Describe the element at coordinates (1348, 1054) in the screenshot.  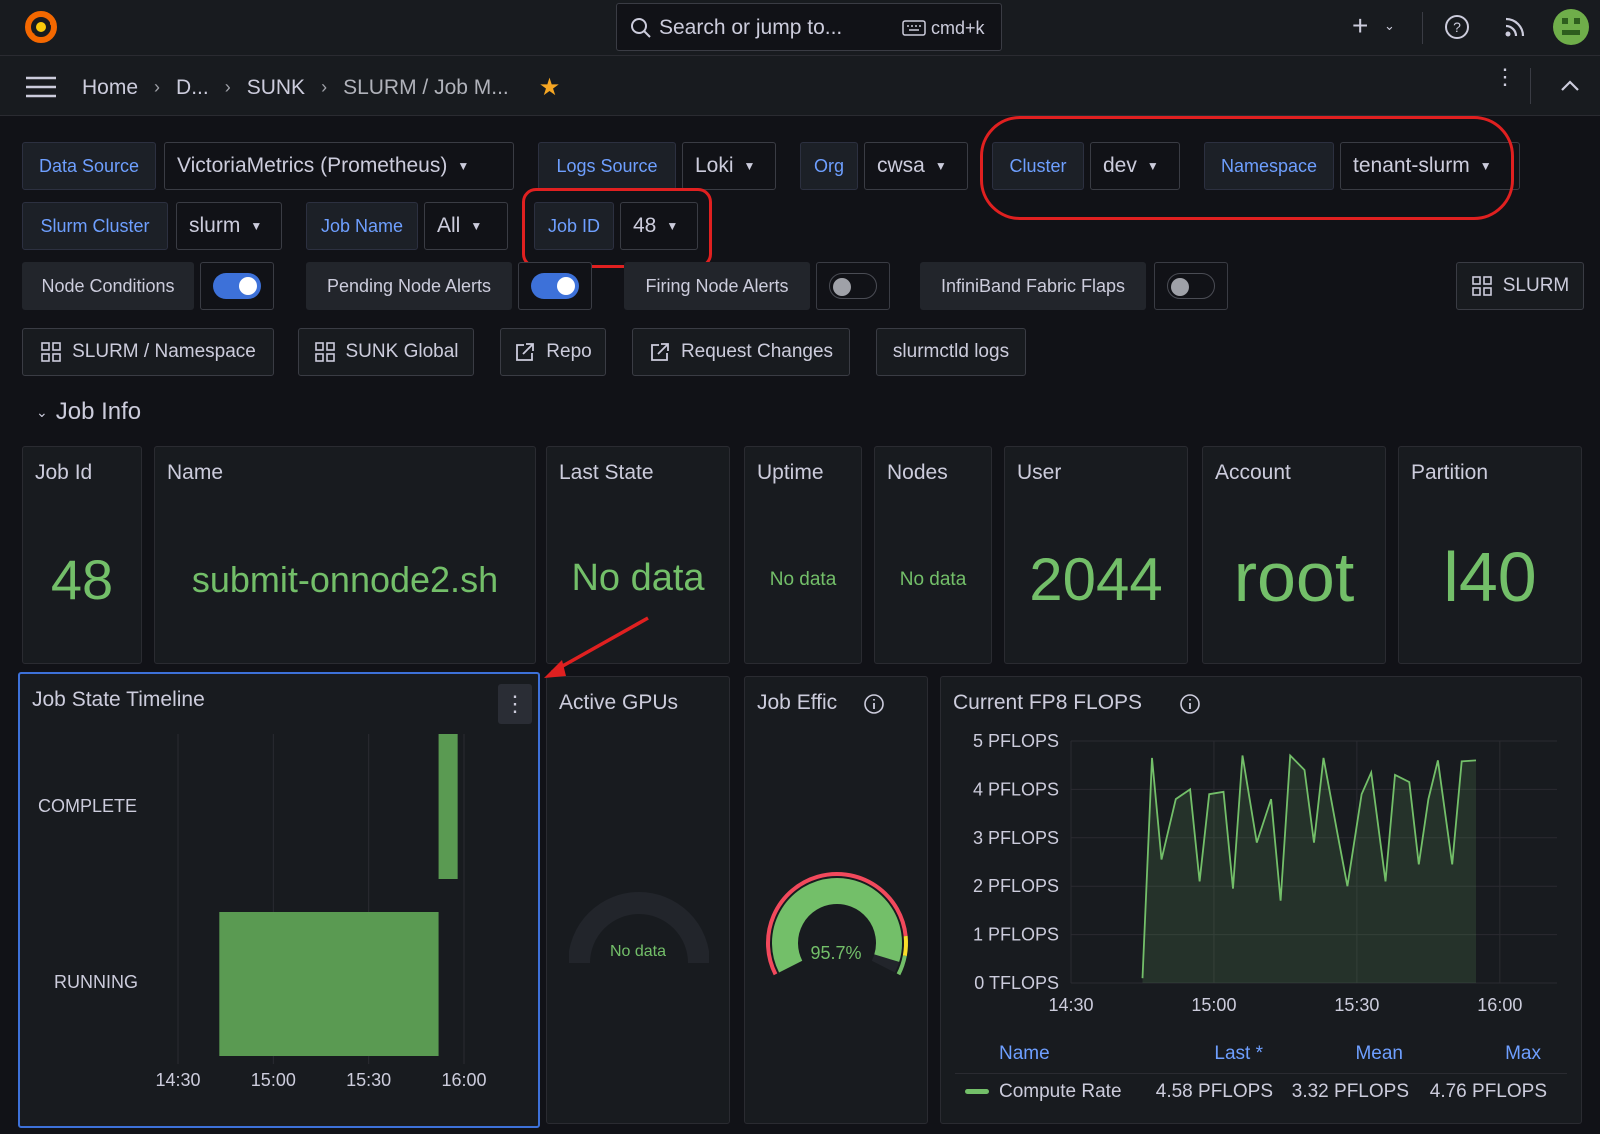
I see `legend-col-mean: Mean` at that location.